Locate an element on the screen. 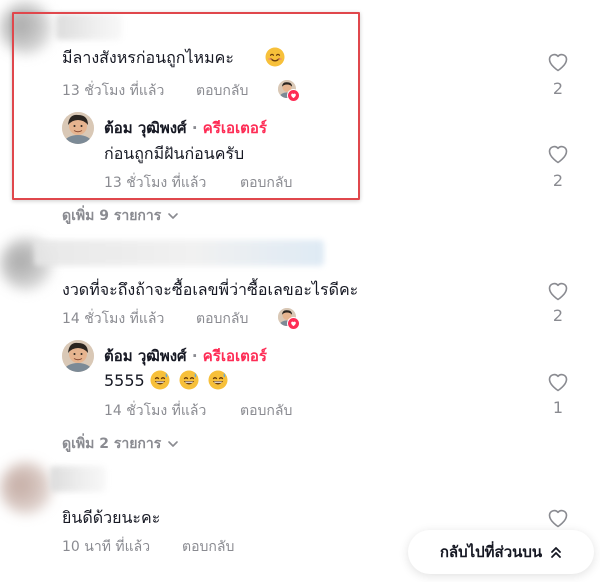 This screenshot has width=600, height=582. reply-author-line: ต้อม วุฒิพงศ์ · ครีเอเตอร์ is located at coordinates (185, 356).